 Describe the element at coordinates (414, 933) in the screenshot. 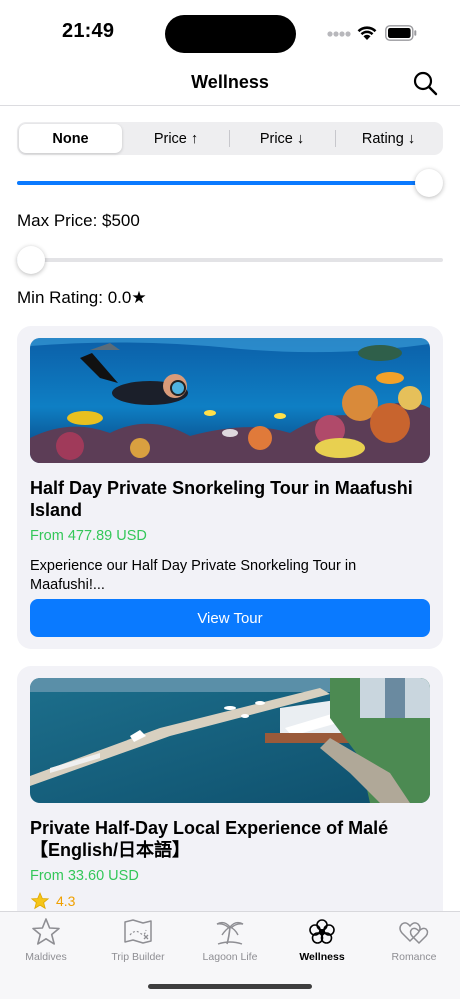

I see `hearts-icon` at that location.